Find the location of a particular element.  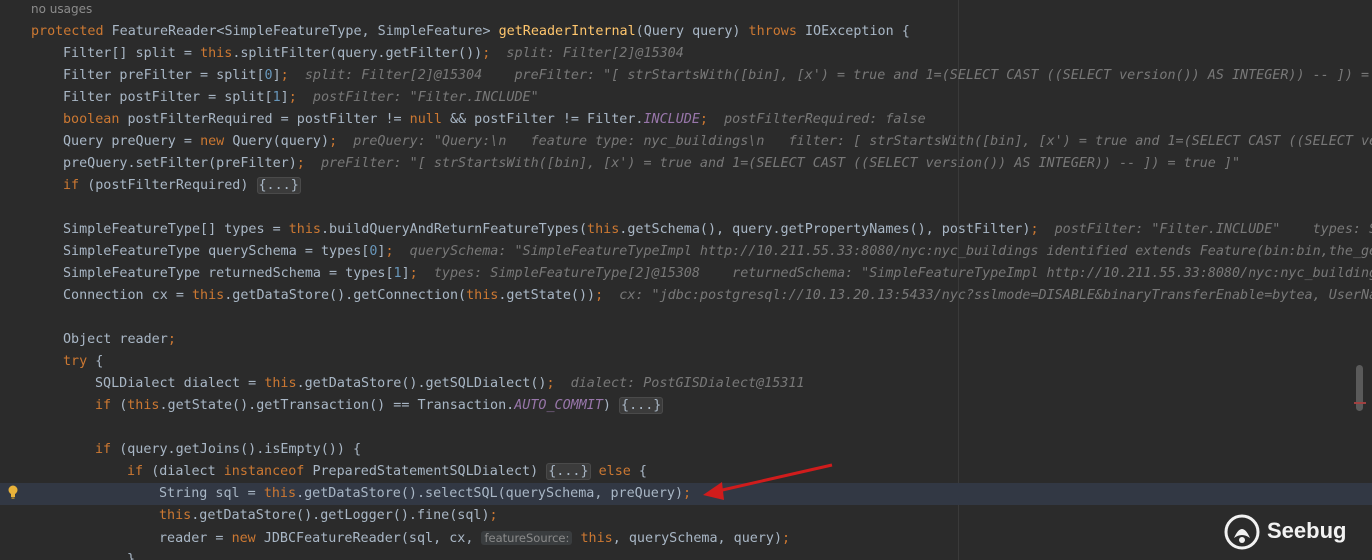

keyword-token: boolean is located at coordinates (95, 119).